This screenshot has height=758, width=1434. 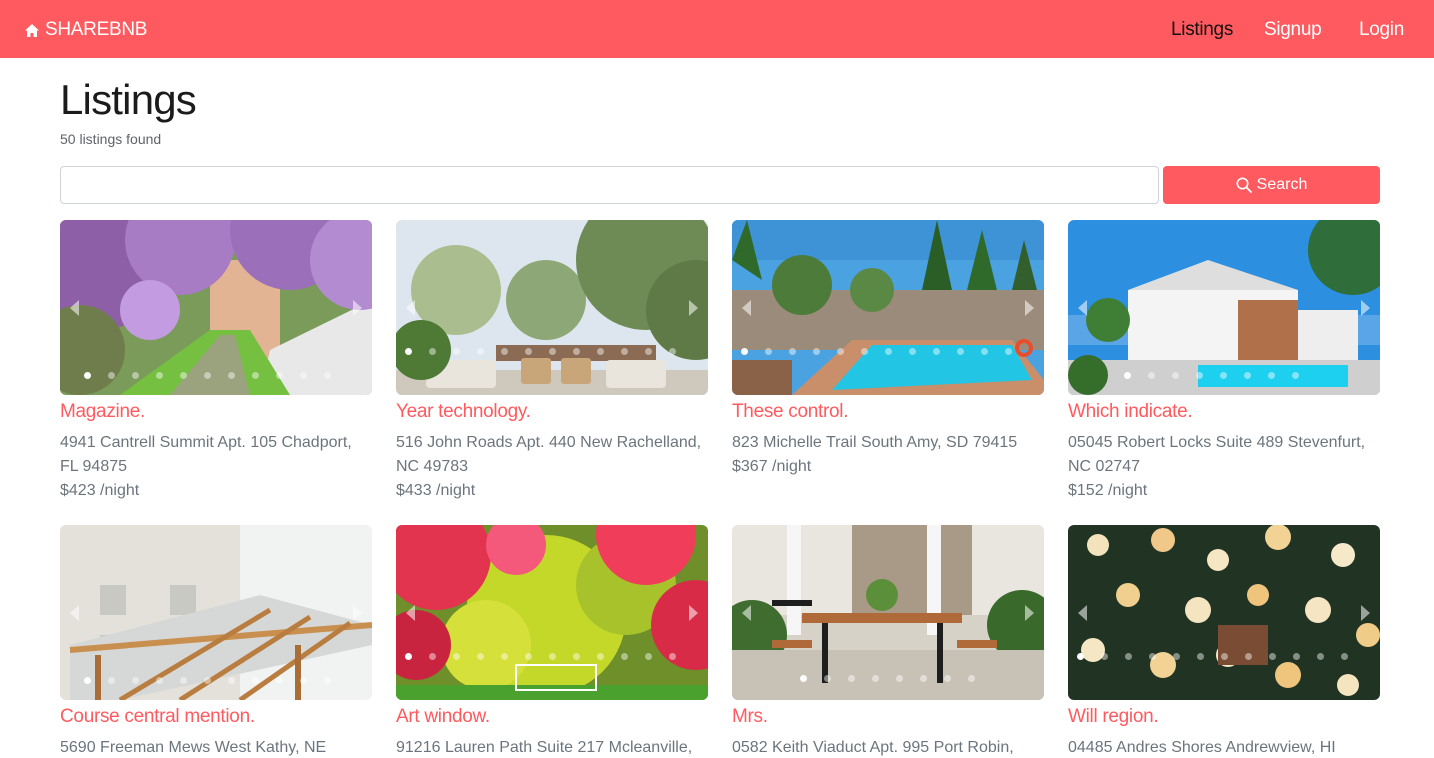 What do you see at coordinates (1202, 30) in the screenshot?
I see `nav-listings-link: Listings` at bounding box center [1202, 30].